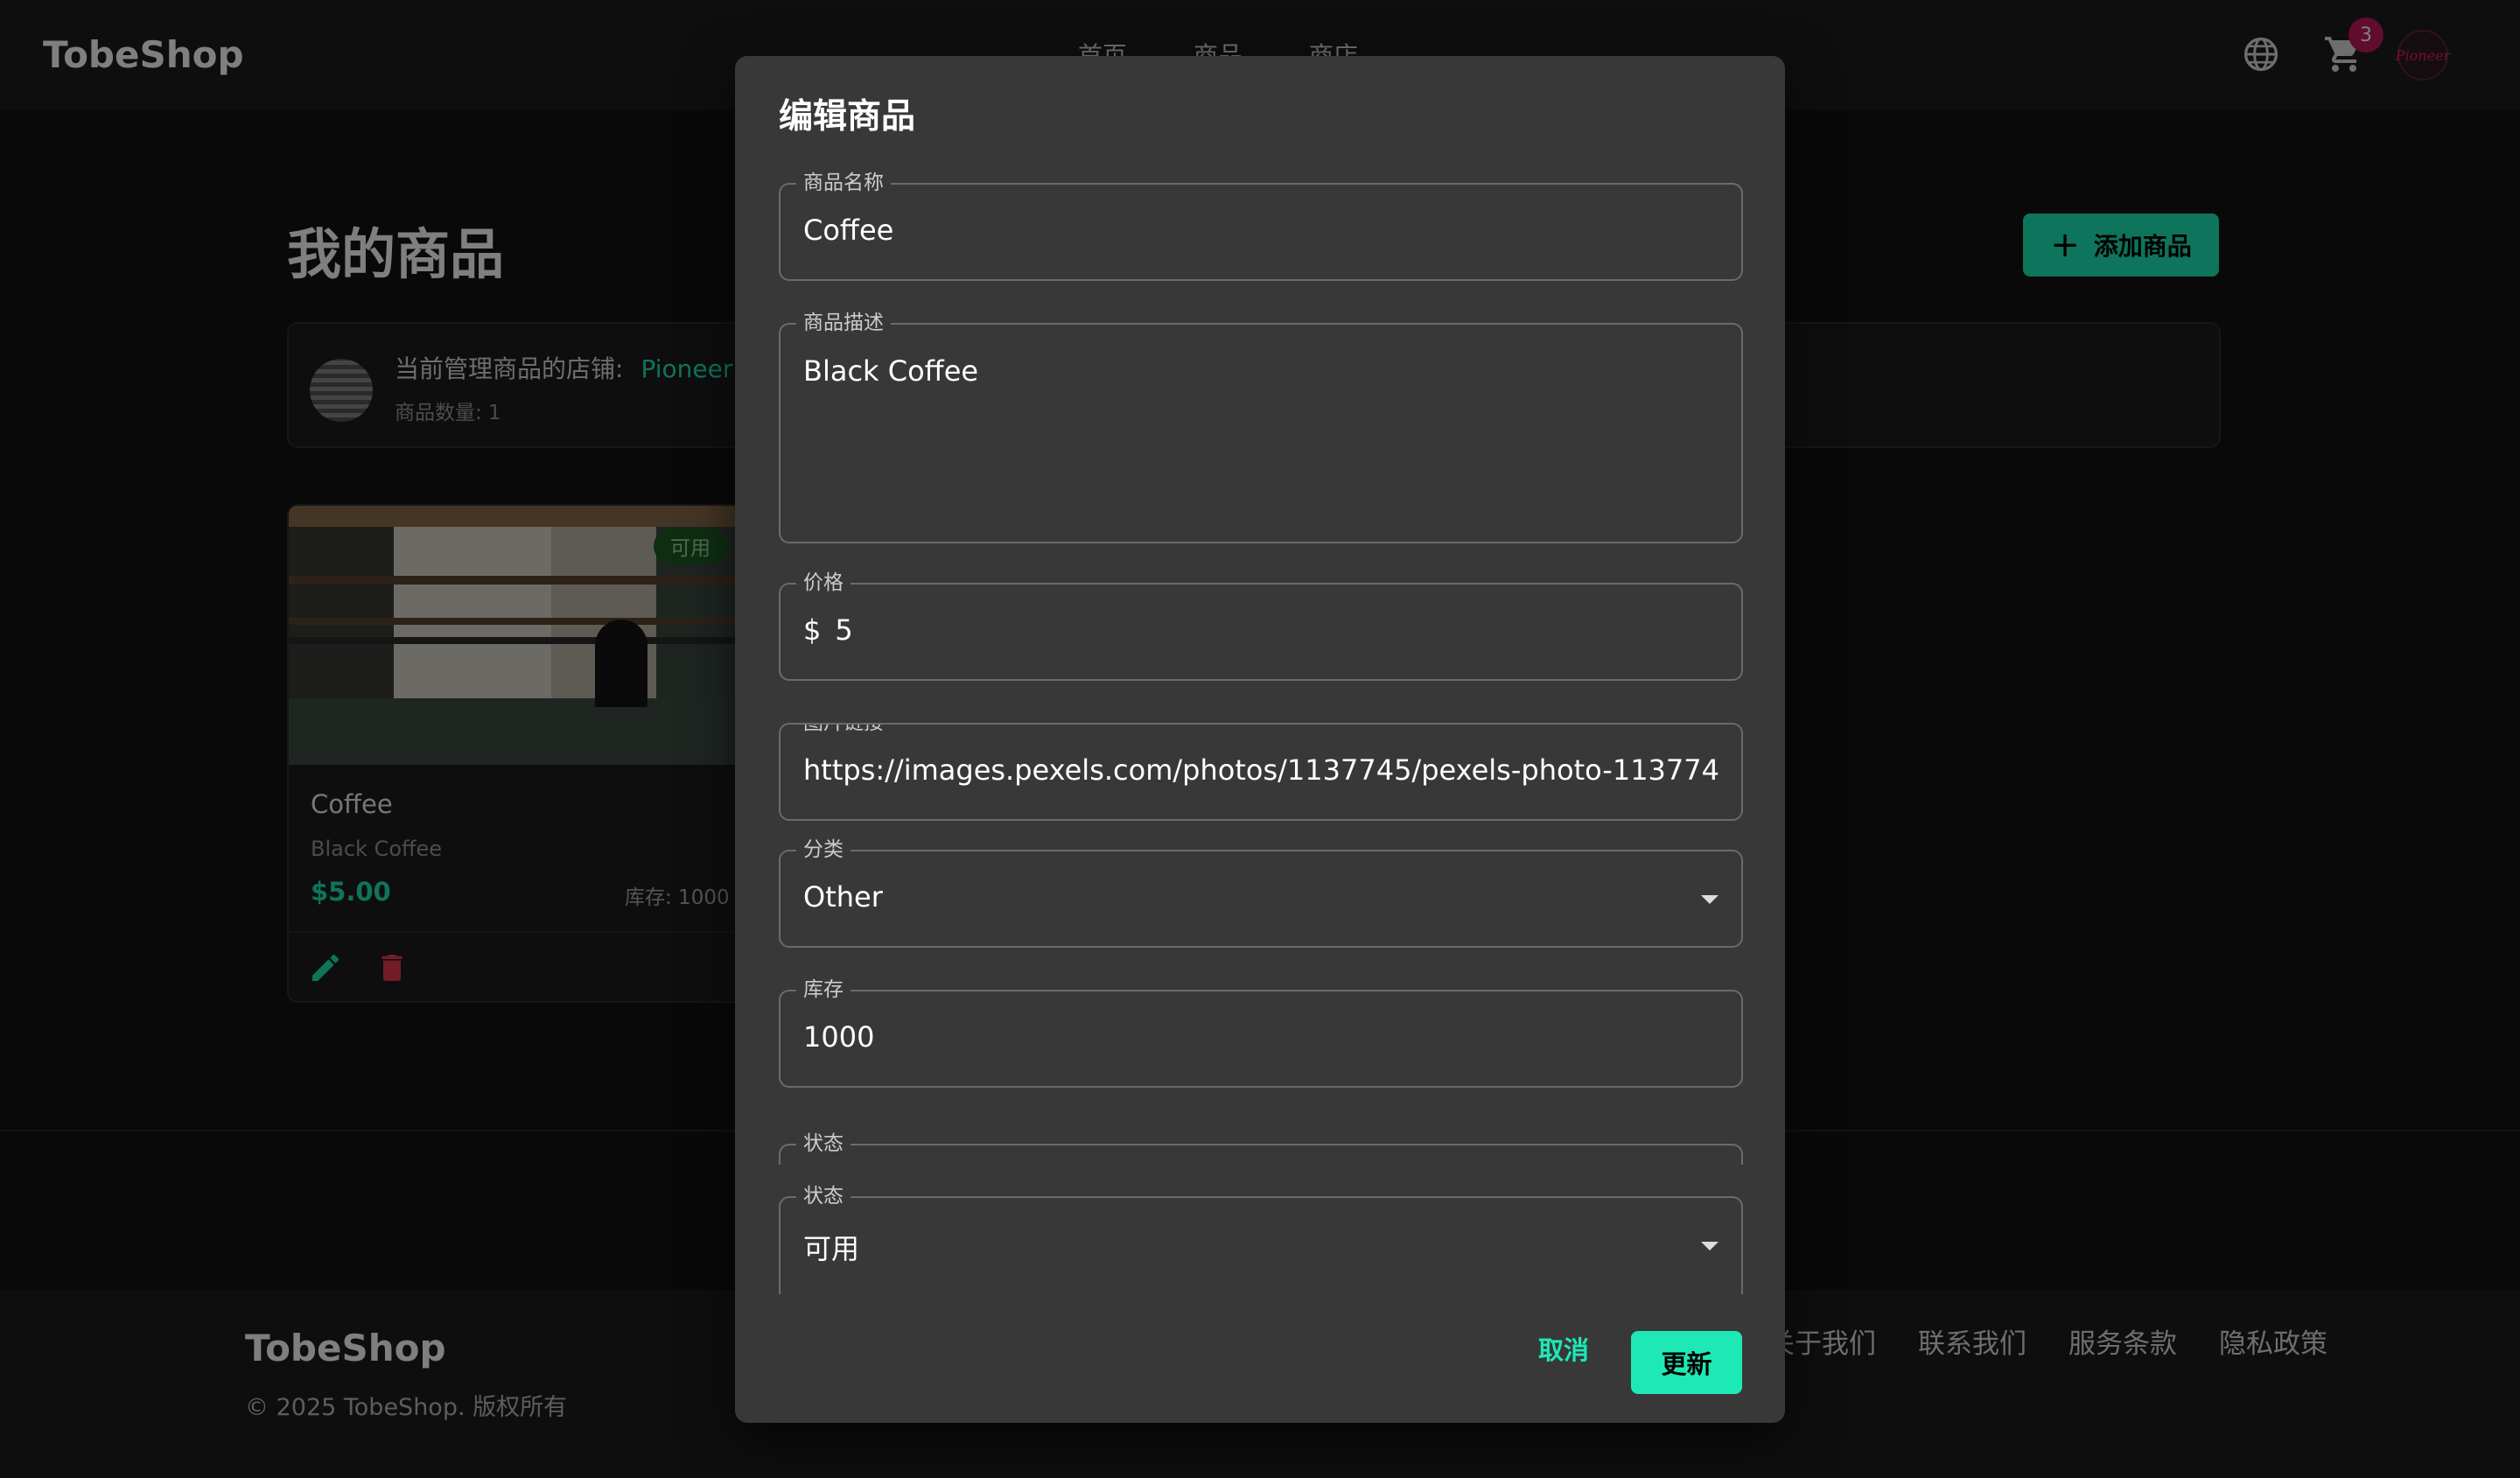  Describe the element at coordinates (823, 1143) in the screenshot. I see `status-group-label: 状态` at that location.